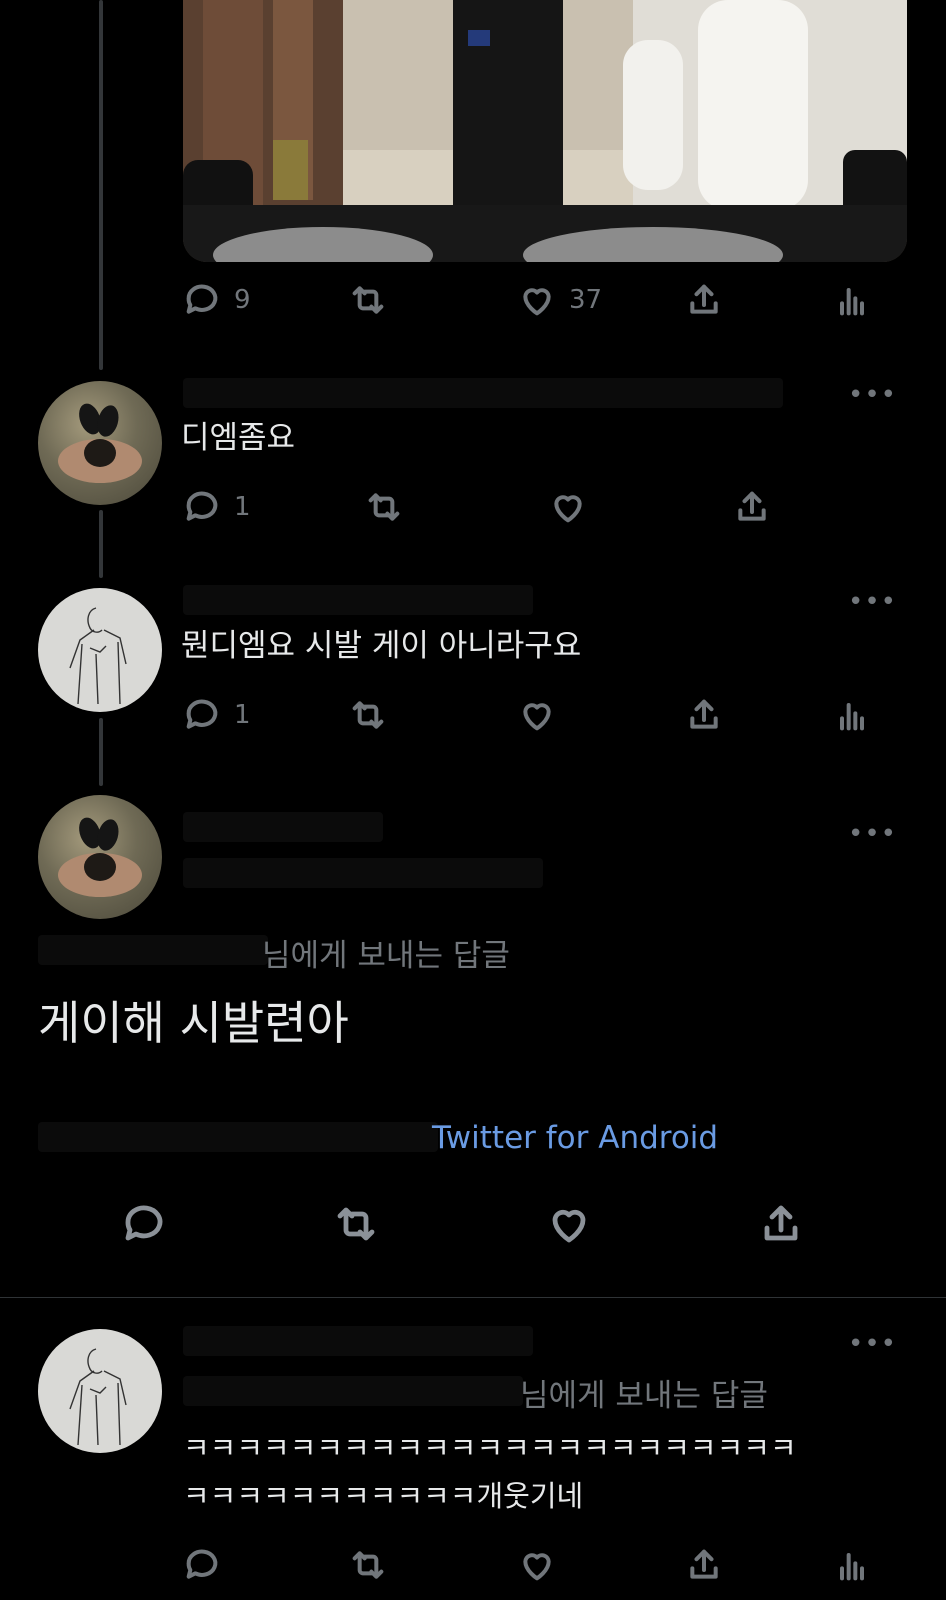 The width and height of the screenshot is (946, 1600). I want to click on divider, so click(473, 1297).